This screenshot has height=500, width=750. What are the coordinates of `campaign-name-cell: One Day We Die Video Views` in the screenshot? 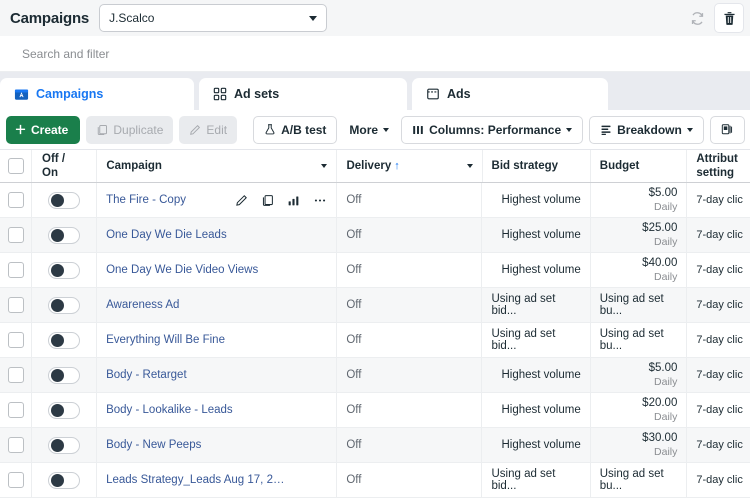 It's located at (216, 270).